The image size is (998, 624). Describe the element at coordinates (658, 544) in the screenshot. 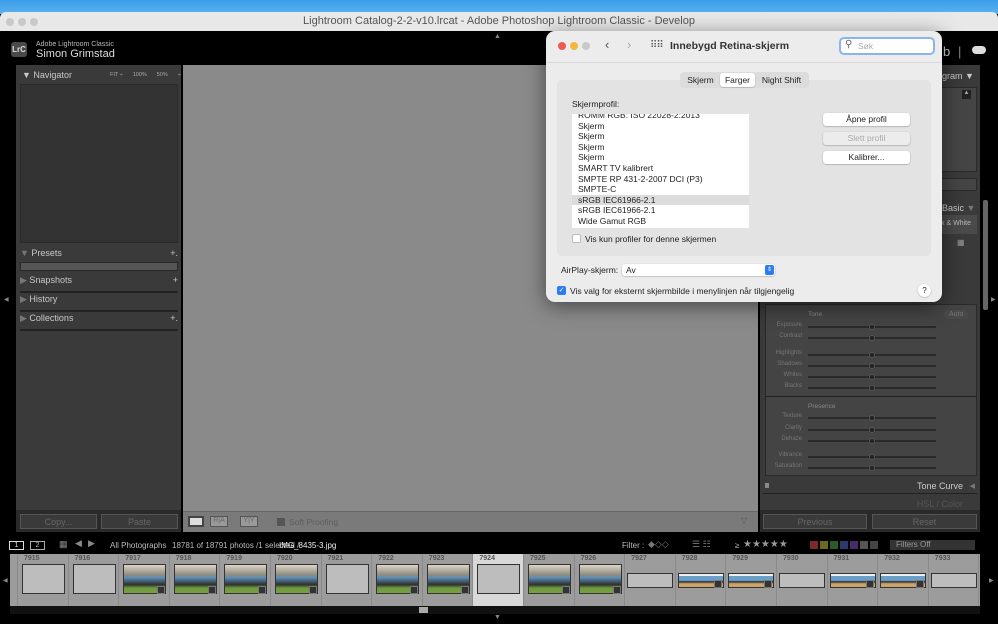

I see `flag-filter-icons: ◆◇◇` at that location.